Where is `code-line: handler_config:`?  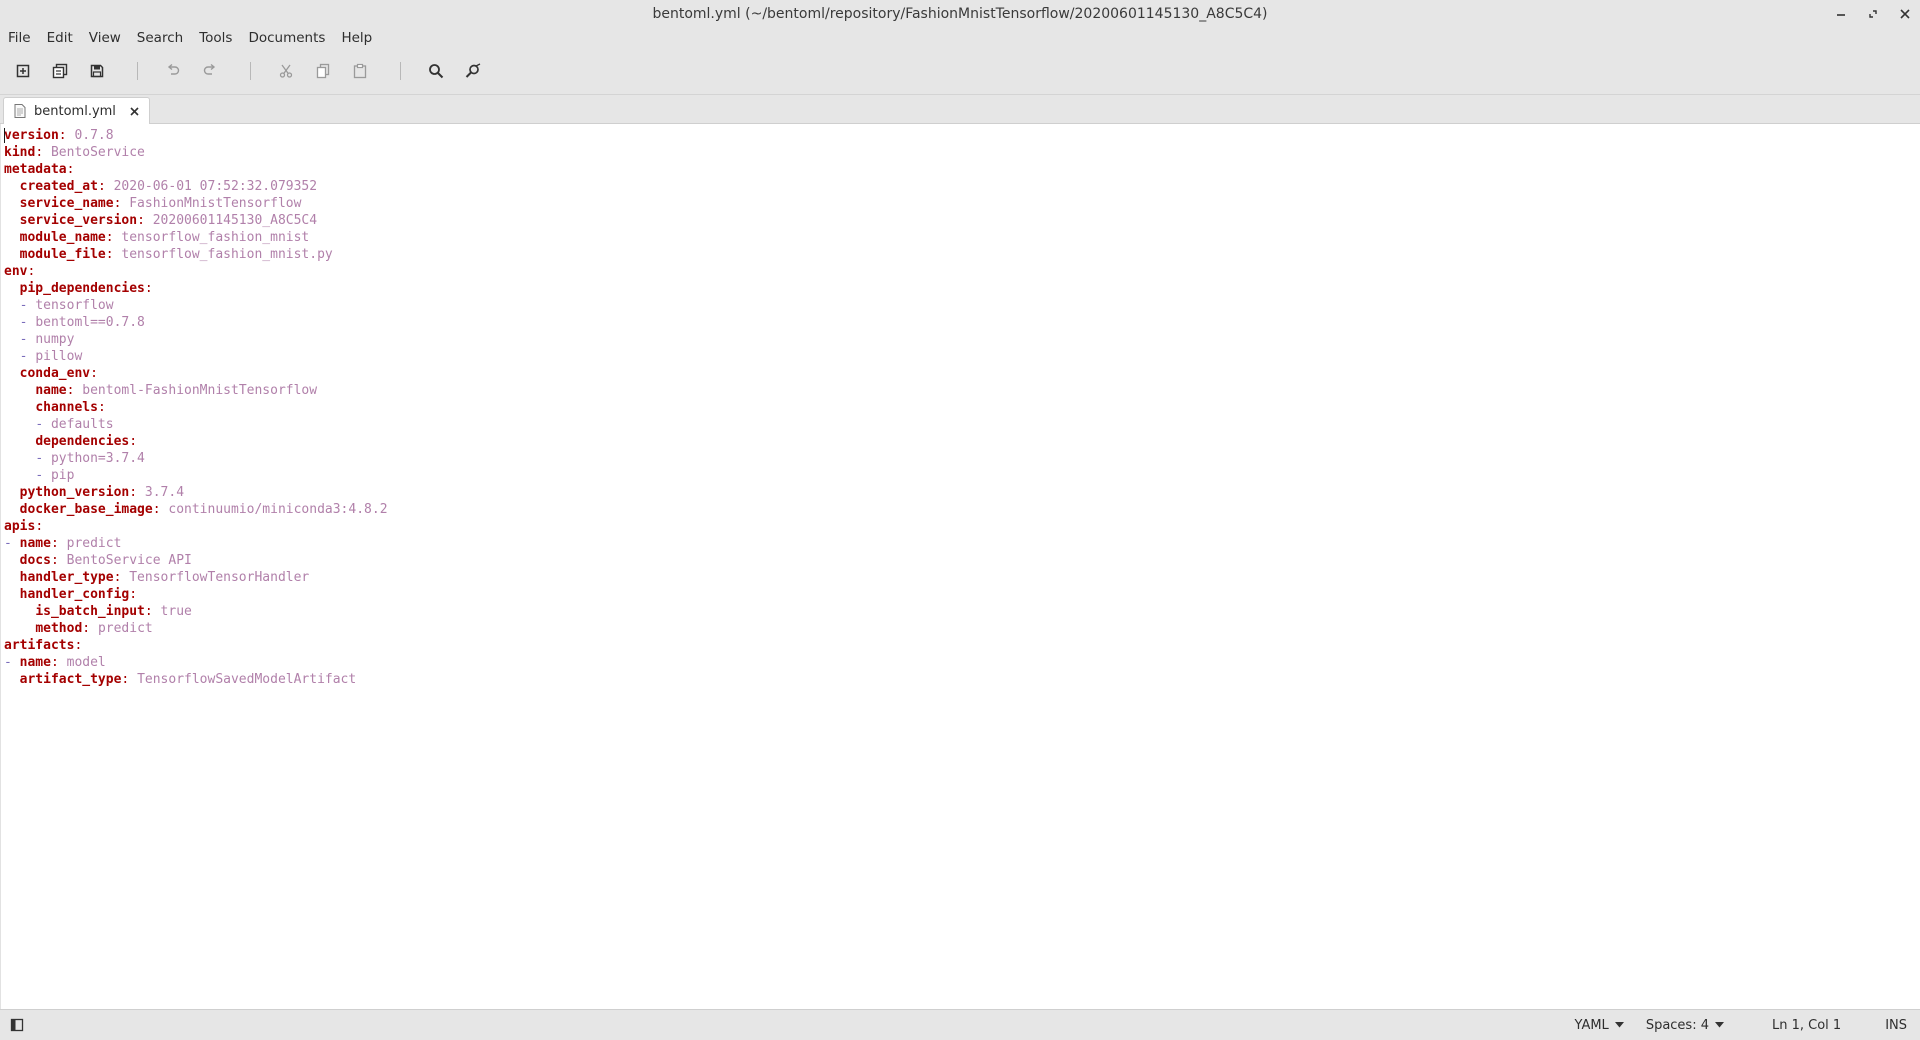 code-line: handler_config: is located at coordinates (196, 594).